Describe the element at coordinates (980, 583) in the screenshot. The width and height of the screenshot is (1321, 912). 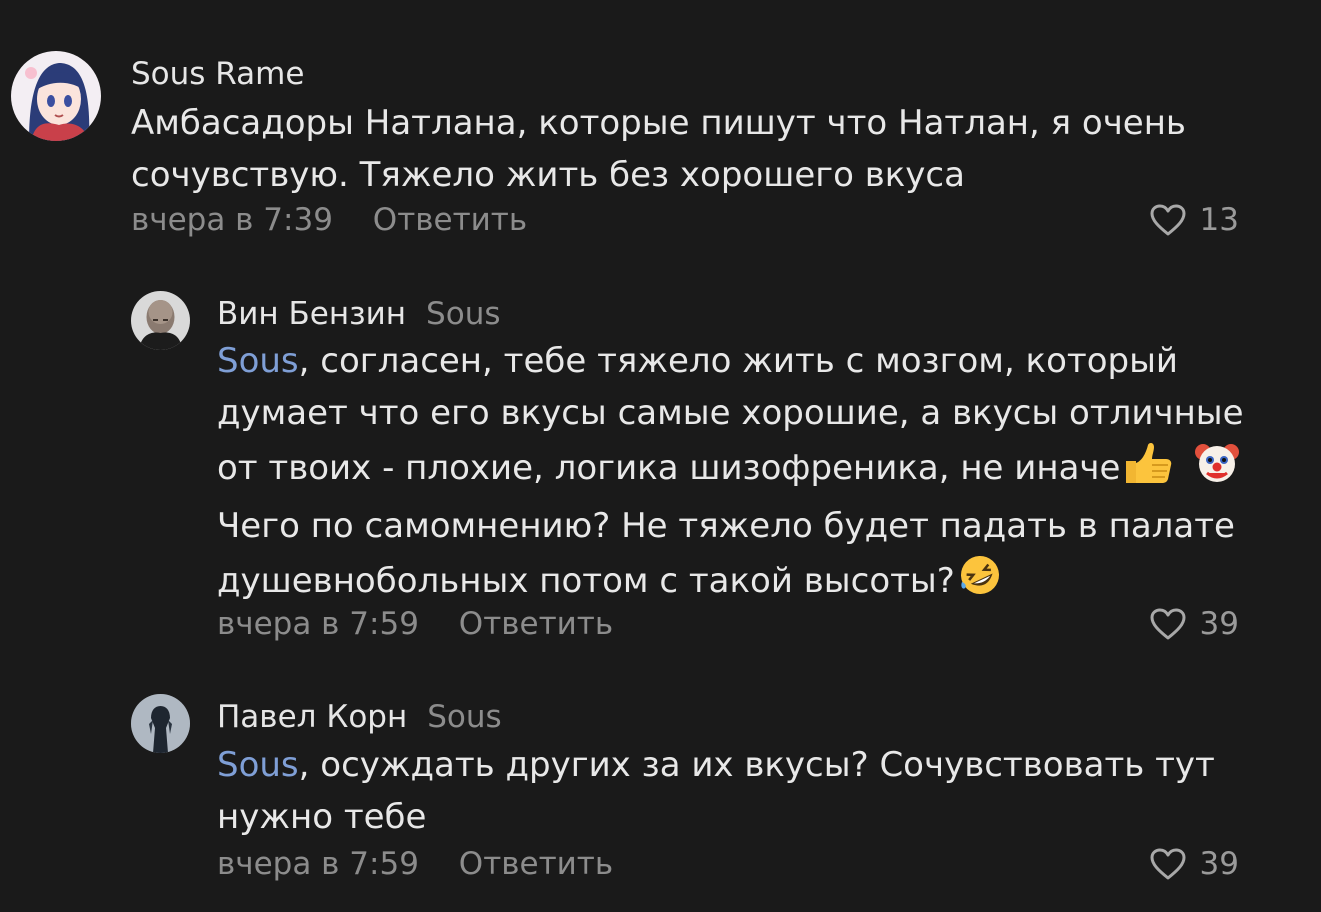
I see `rolling-laughing-emoji-icon` at that location.